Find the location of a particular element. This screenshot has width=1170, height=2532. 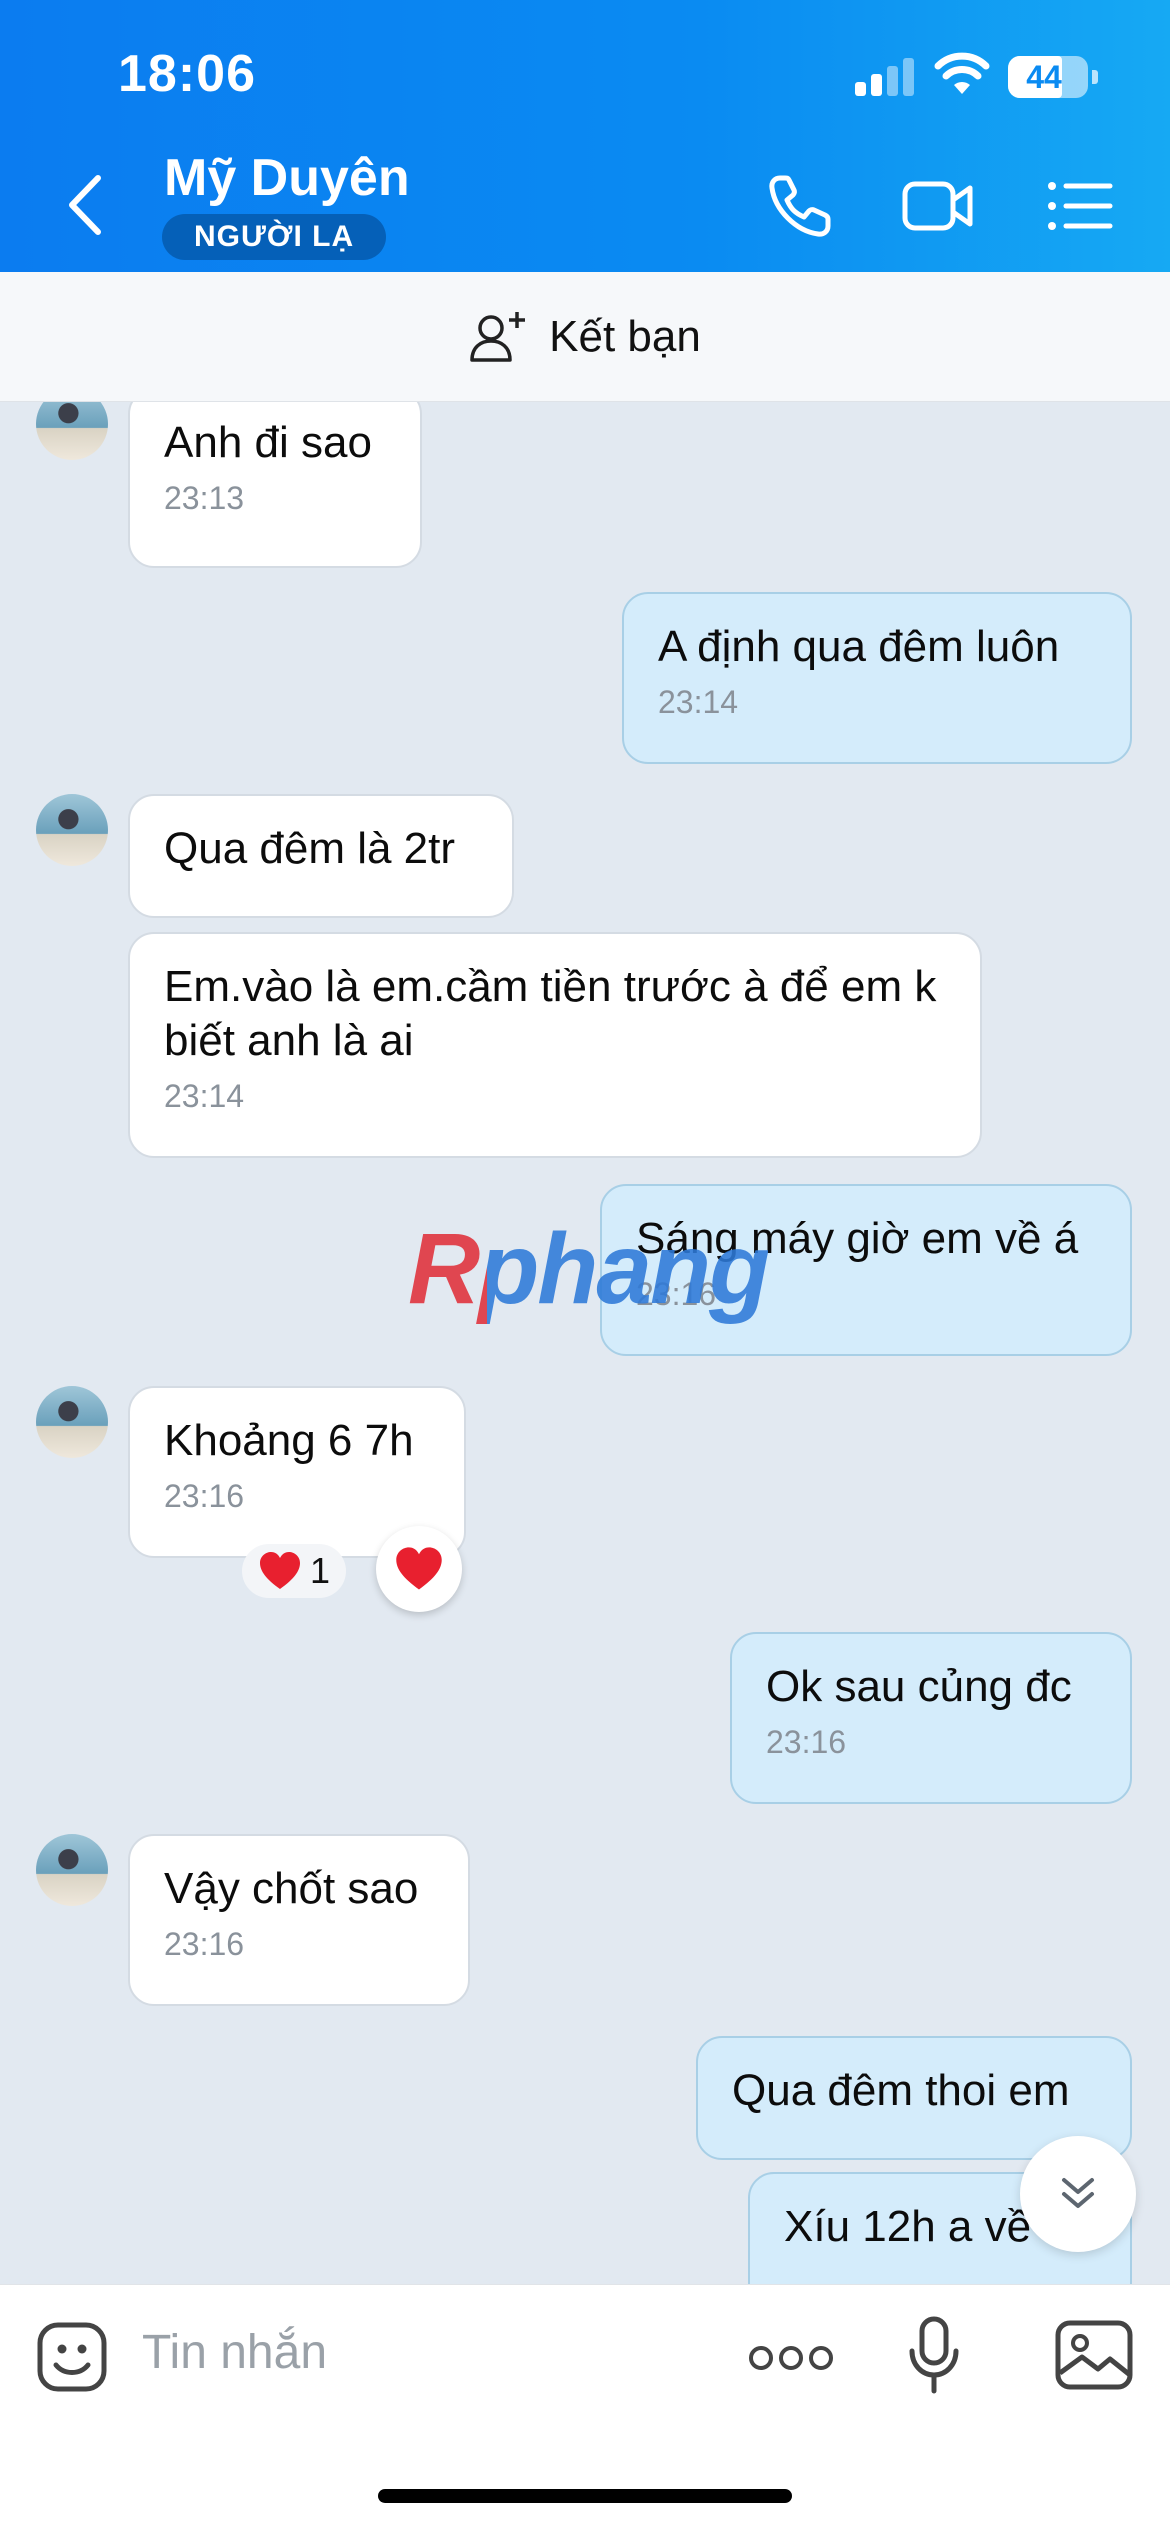

chat-header: 18:06 44 Mỹ Duyên NGƯỜI LẠ is located at coordinates (585, 136).